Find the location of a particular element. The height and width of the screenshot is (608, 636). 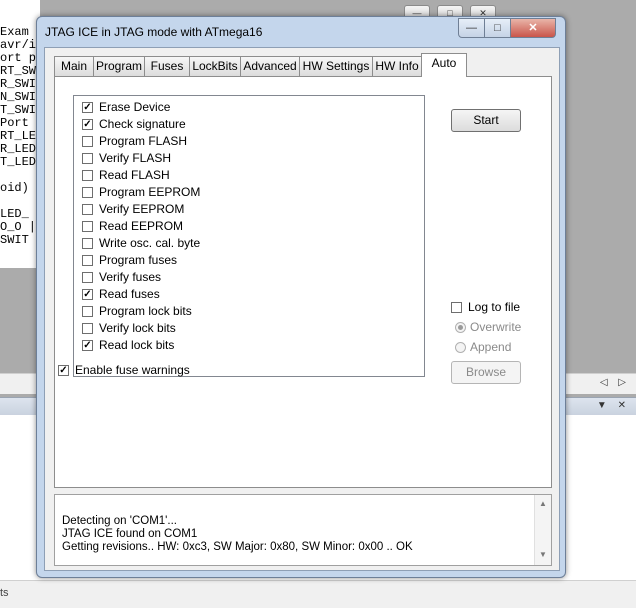

task-program-lock-bits: Program lock bits is located at coordinates (137, 311).